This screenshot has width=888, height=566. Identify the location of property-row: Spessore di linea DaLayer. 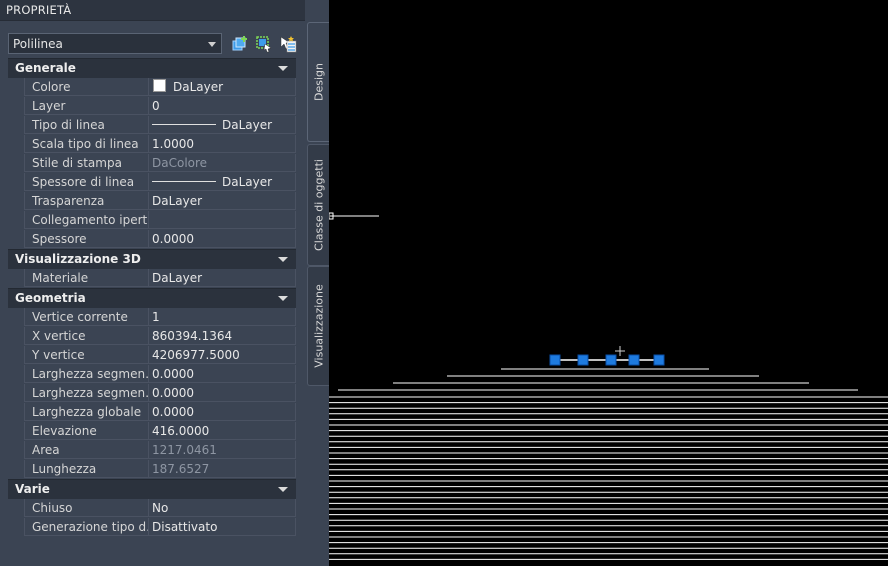
(152, 182).